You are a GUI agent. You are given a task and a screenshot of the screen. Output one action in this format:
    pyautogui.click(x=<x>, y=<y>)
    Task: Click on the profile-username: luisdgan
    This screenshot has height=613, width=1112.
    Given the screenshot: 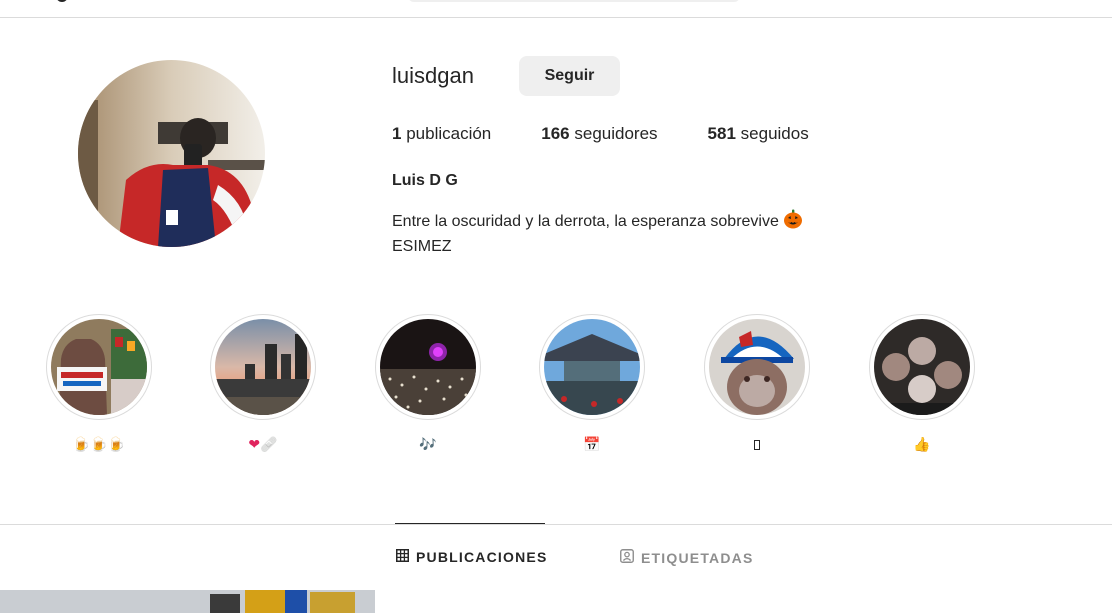 What is the action you would take?
    pyautogui.click(x=433, y=75)
    